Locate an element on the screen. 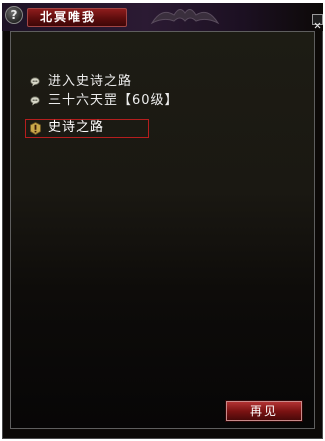 This screenshot has height=441, width=325. dialog-option-label: 三十六天罡【60级】 is located at coordinates (113, 100).